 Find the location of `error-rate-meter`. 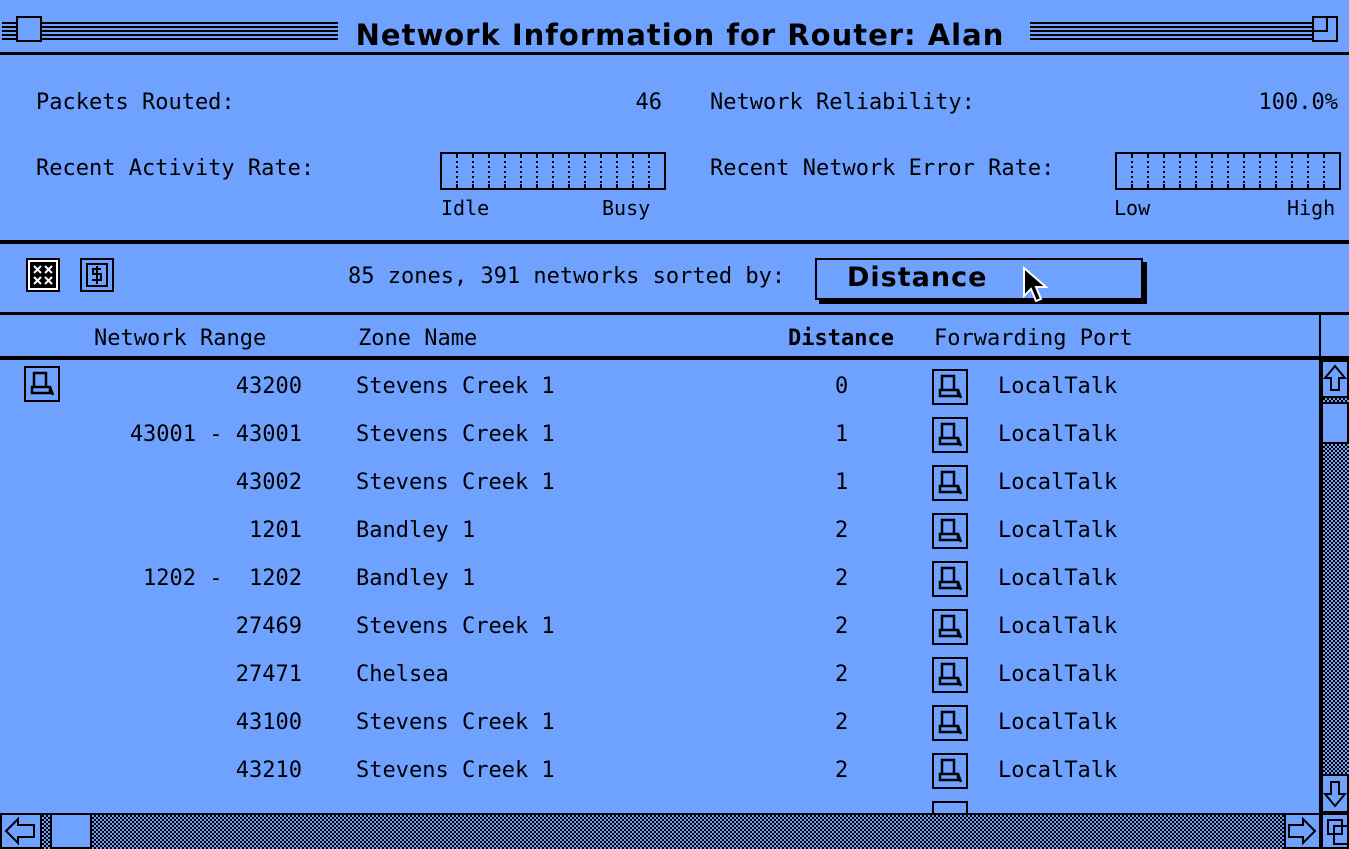

error-rate-meter is located at coordinates (1228, 171).